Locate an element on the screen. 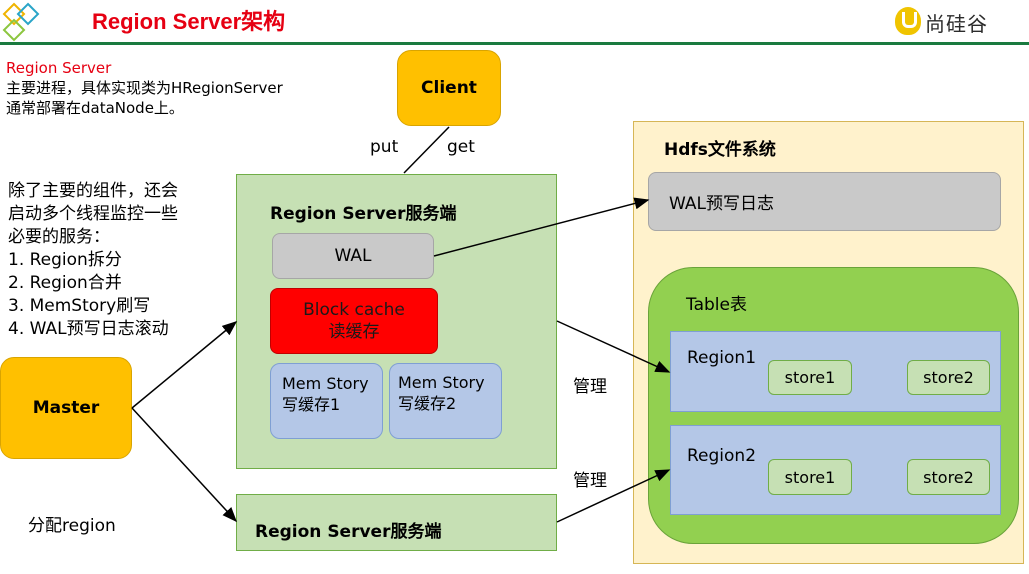 The width and height of the screenshot is (1029, 574). client-to-server-arrow is located at coordinates (426, 150).